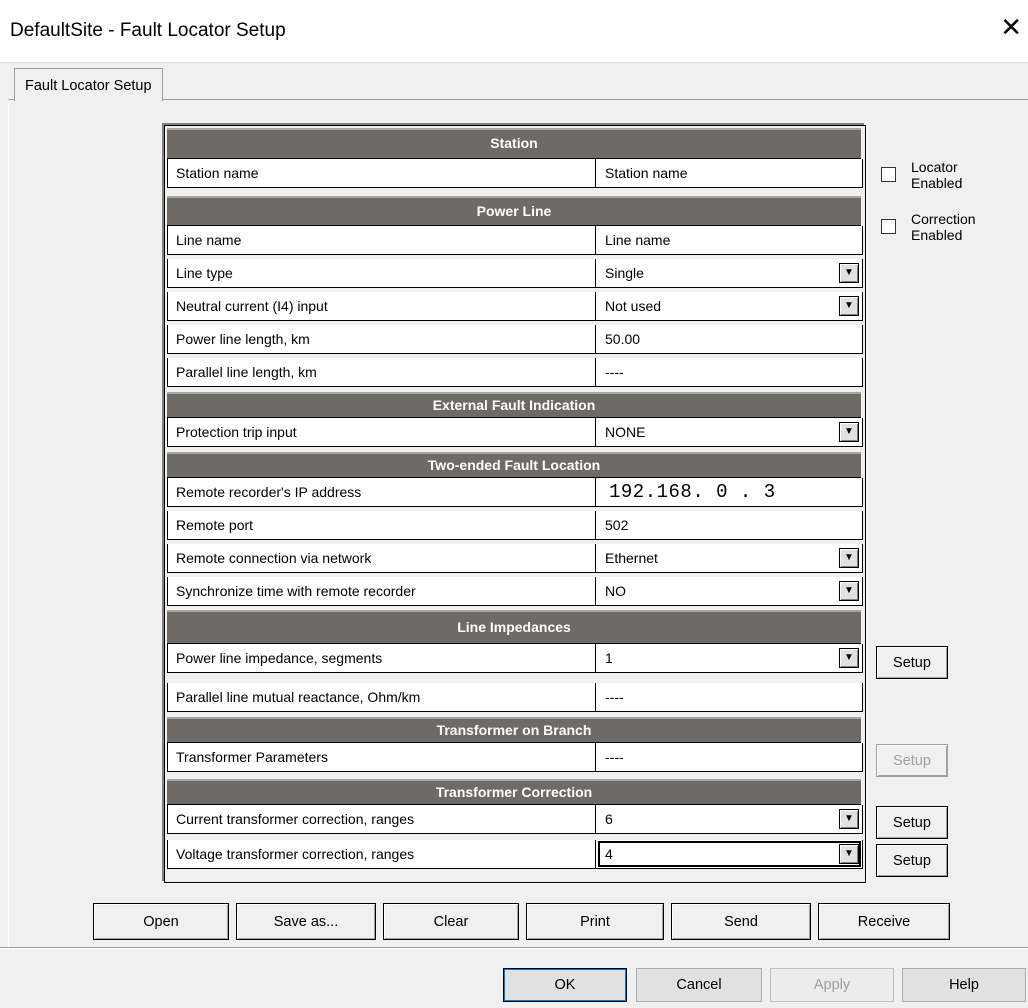 The width and height of the screenshot is (1028, 1008). What do you see at coordinates (382, 558) in the screenshot?
I see `field-label: Remote connection via network` at bounding box center [382, 558].